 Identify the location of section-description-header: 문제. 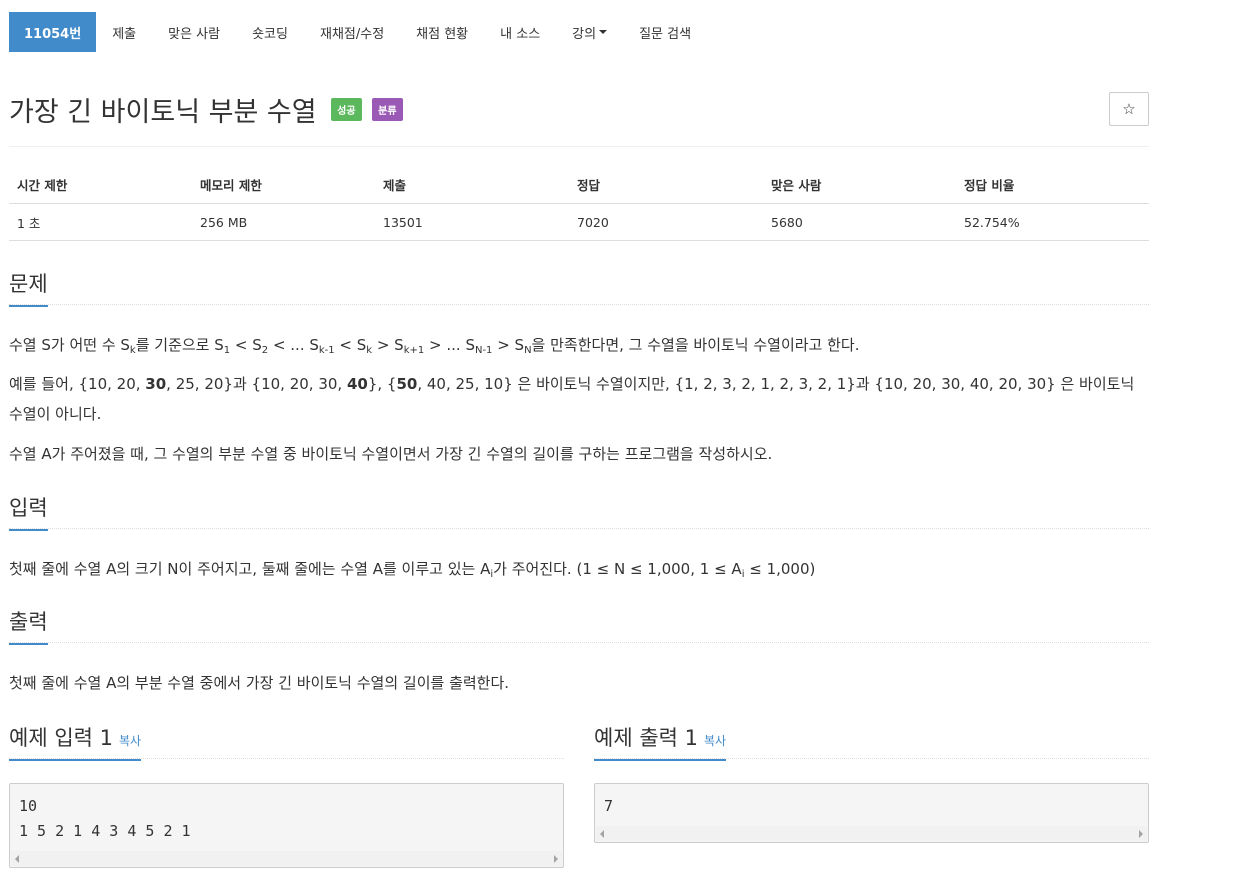
(579, 288).